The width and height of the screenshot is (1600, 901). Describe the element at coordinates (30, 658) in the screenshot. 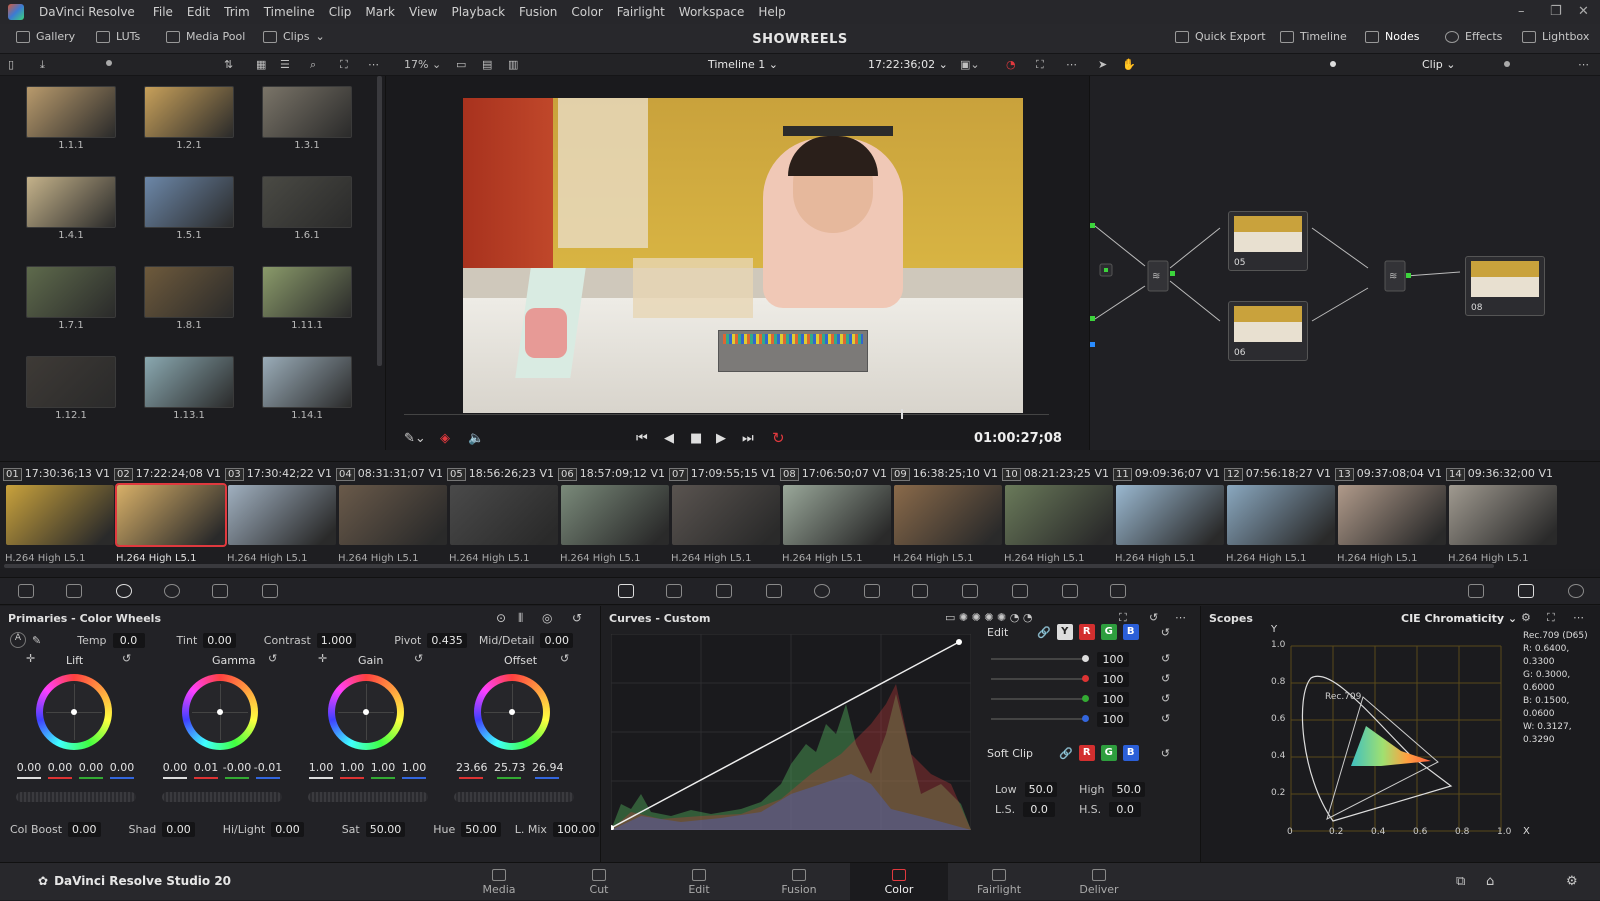

I see `crosshair-icon: ✛` at that location.